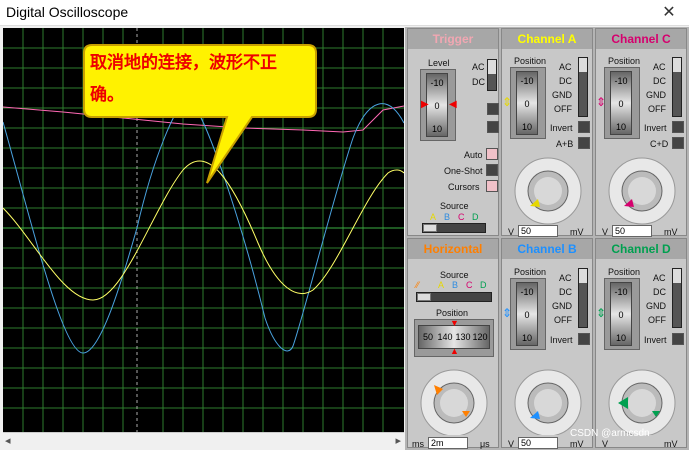  What do you see at coordinates (655, 340) in the screenshot?
I see `channel-d-invert-label: Invert` at bounding box center [655, 340].